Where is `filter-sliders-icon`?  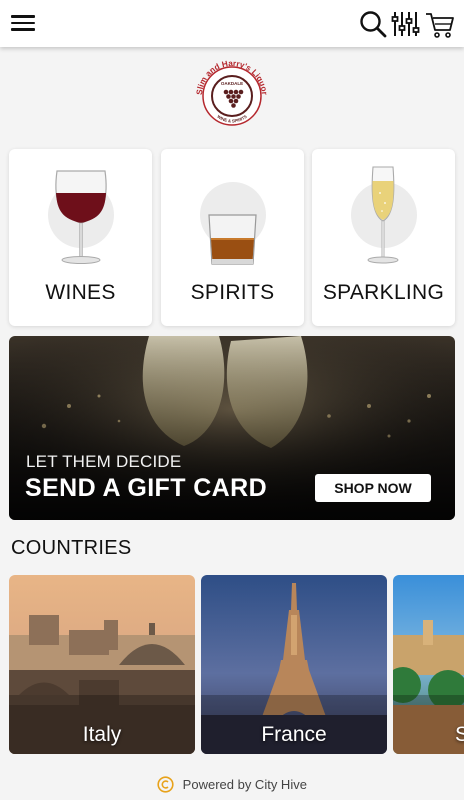
filter-sliders-icon is located at coordinates (405, 24).